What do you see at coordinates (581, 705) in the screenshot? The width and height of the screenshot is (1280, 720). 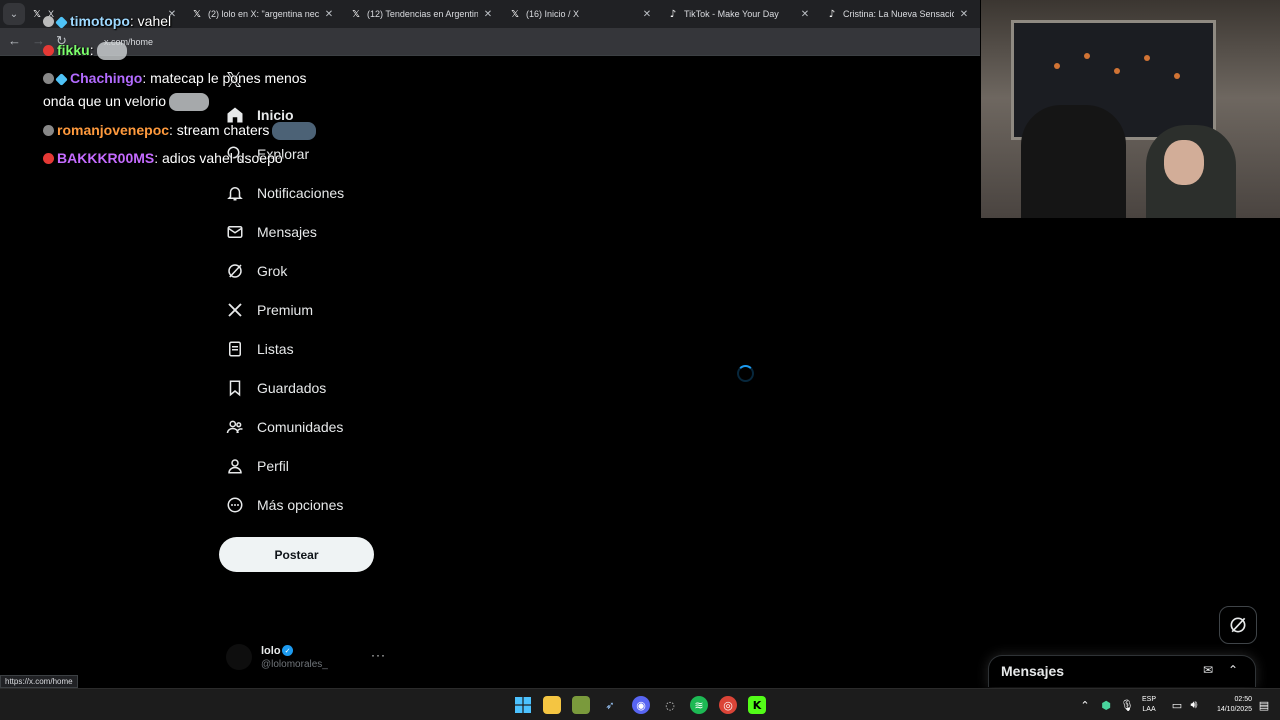 I see `minecraft-icon` at bounding box center [581, 705].